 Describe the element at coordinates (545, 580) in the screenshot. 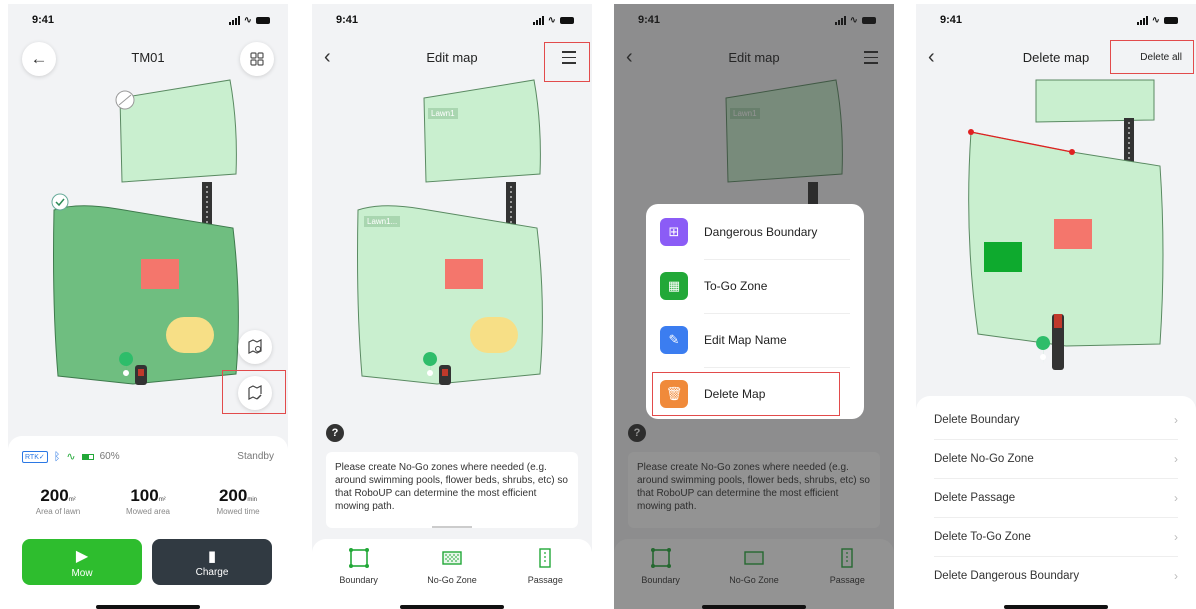

I see `tool-label: Passage` at that location.